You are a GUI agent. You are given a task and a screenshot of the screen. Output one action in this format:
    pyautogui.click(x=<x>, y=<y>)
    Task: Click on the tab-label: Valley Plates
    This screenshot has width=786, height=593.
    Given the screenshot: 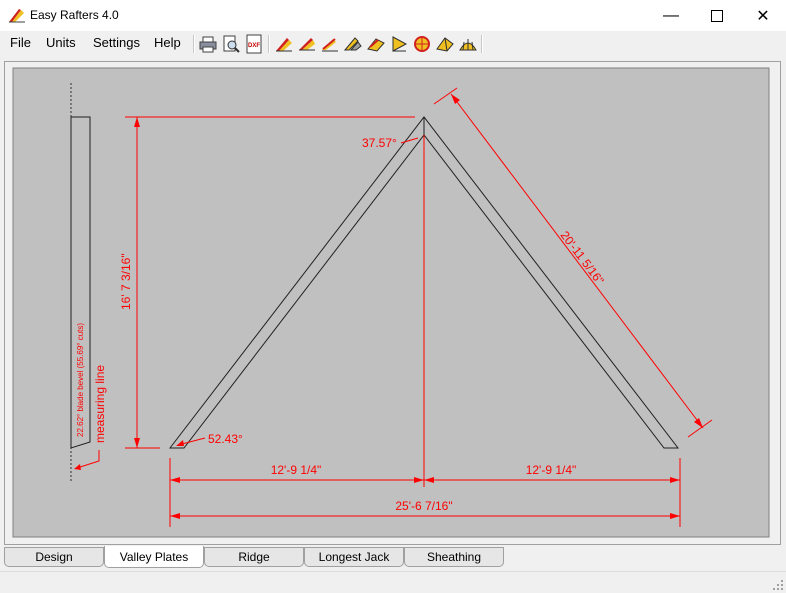 What is the action you would take?
    pyautogui.click(x=154, y=556)
    